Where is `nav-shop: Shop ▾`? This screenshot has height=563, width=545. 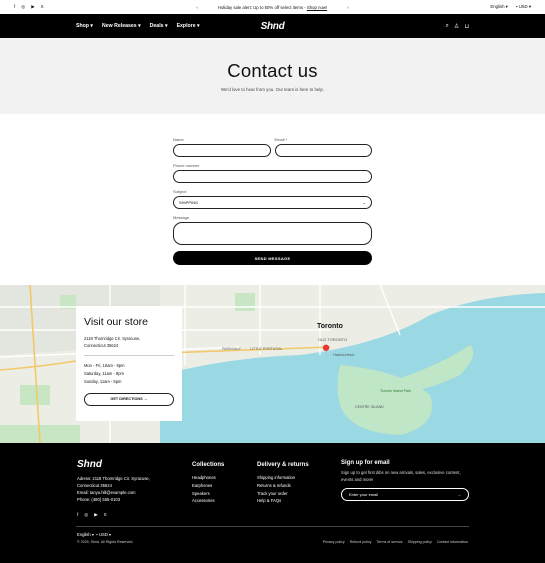
nav-shop: Shop ▾ is located at coordinates (84, 26).